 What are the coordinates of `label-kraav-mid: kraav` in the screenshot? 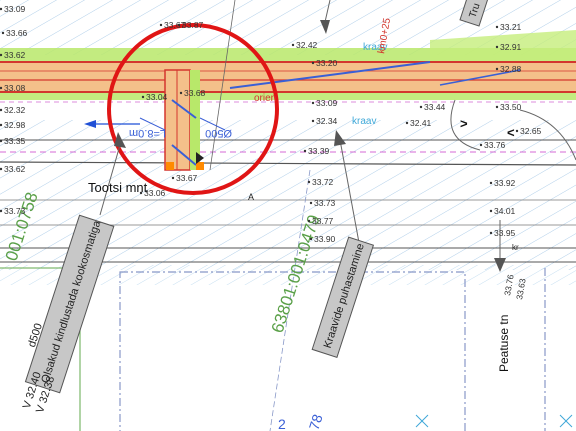 It's located at (364, 121).